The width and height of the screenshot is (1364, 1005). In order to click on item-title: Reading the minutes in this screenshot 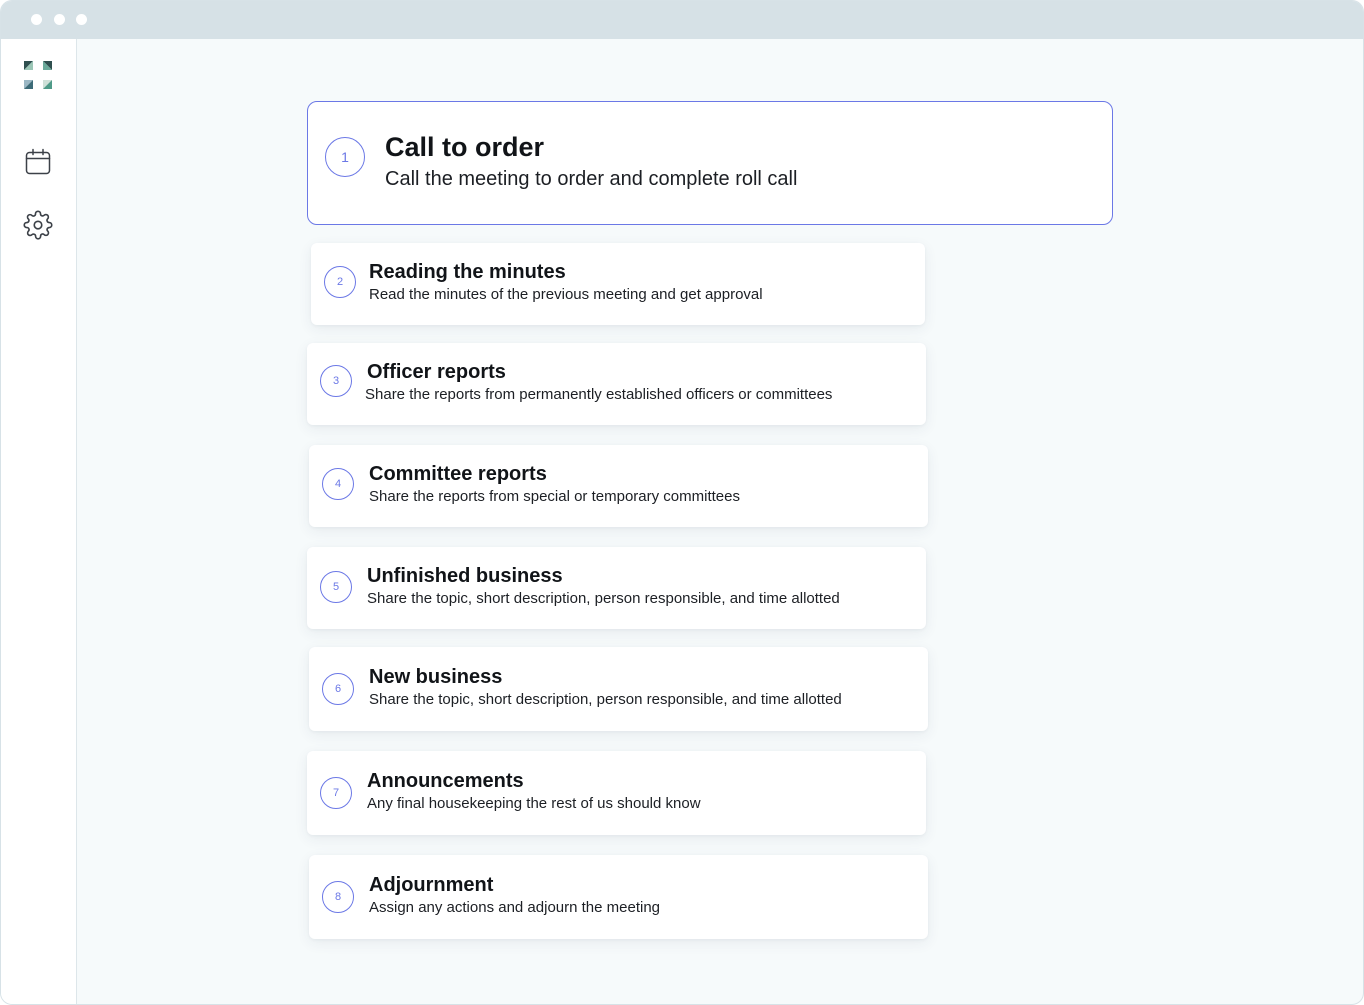, I will do `click(467, 272)`.